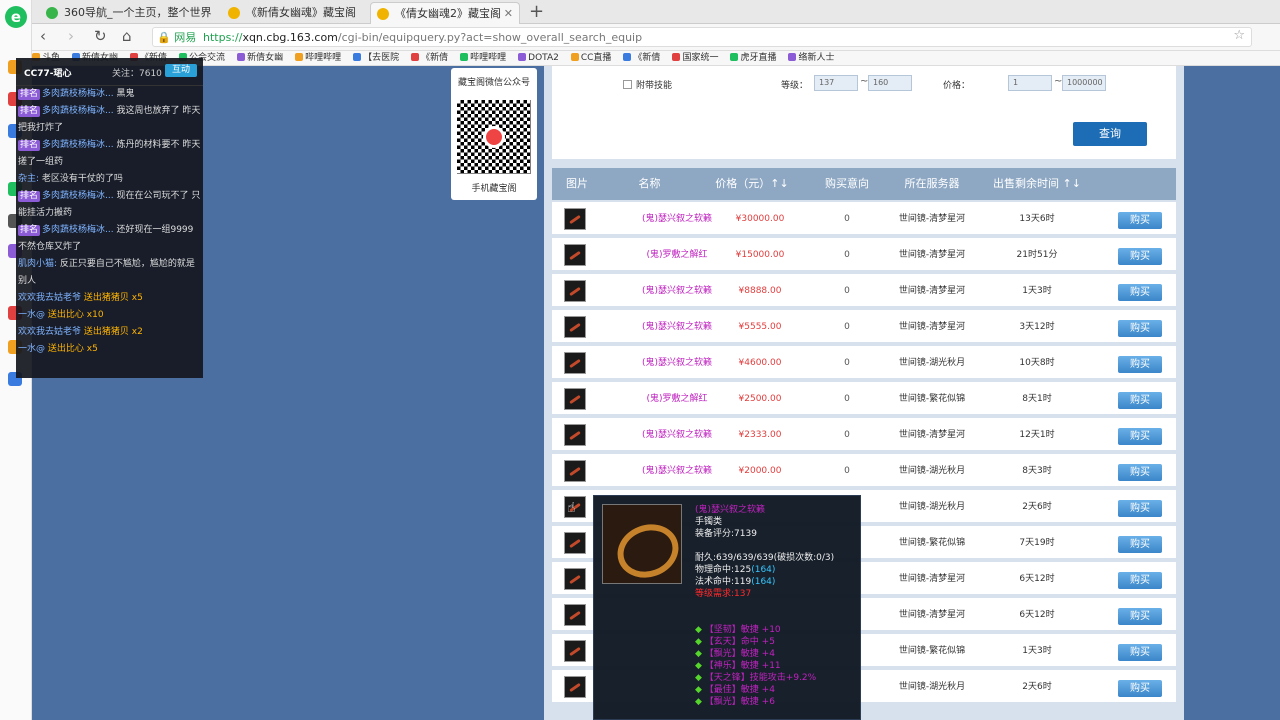 This screenshot has height=720, width=1280. What do you see at coordinates (864, 184) in the screenshot?
I see `table-header: 图片 名称 价格（元）↑↓ 购买意向 所在服务器 出售剩余时间 ↑↓` at bounding box center [864, 184].